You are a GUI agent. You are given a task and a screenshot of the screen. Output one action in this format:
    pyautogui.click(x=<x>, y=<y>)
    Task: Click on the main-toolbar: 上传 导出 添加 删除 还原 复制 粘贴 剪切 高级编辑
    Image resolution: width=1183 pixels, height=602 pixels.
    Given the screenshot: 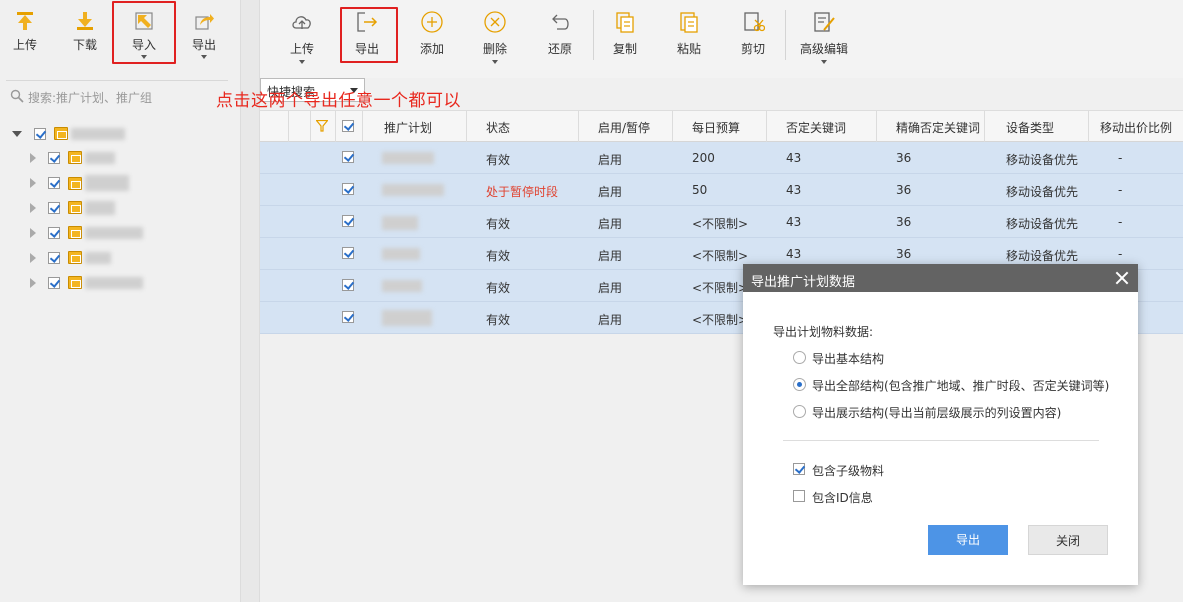 What is the action you would take?
    pyautogui.click(x=721, y=39)
    